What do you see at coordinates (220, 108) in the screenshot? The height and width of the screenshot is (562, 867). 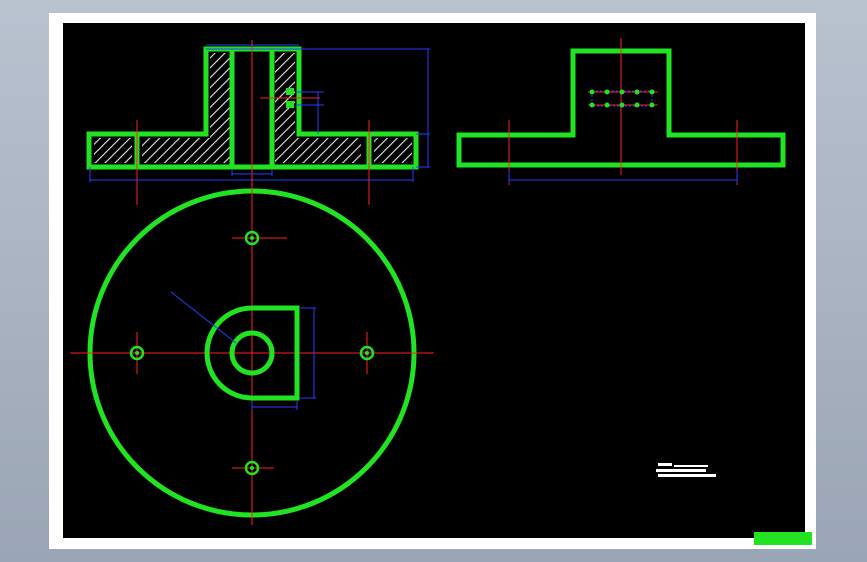 I see `hatch-left-boss` at bounding box center [220, 108].